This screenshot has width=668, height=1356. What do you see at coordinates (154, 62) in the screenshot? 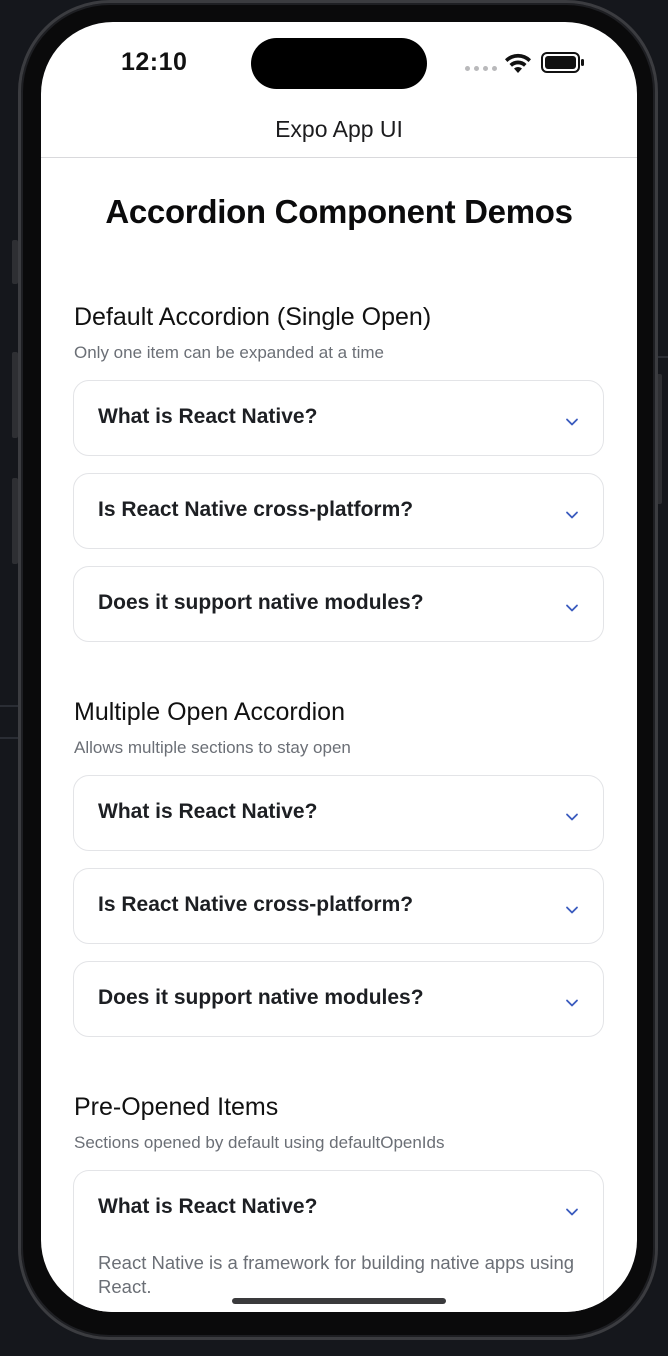
I see `status-time: 12:10` at bounding box center [154, 62].